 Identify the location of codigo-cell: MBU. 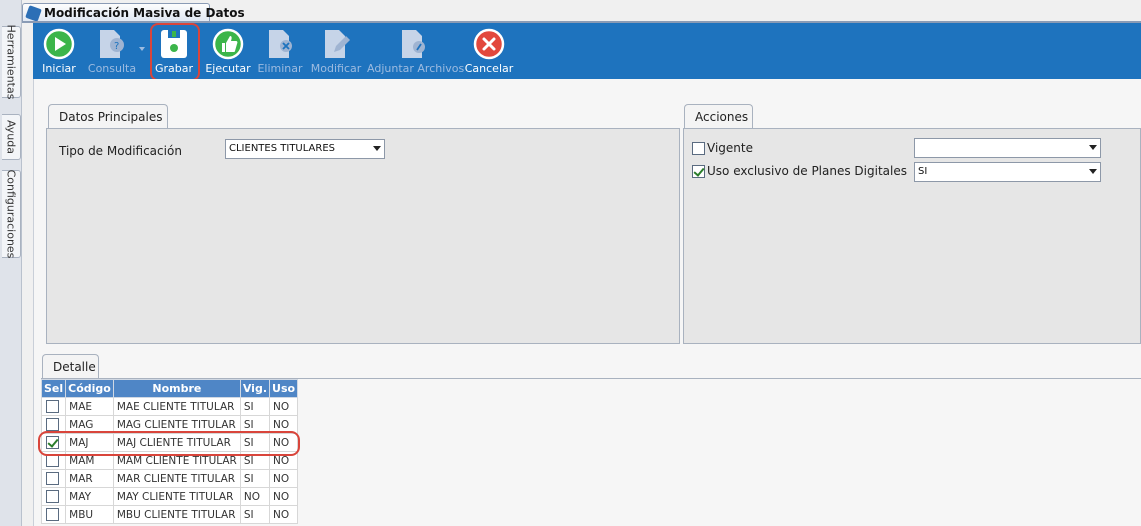
(89, 514).